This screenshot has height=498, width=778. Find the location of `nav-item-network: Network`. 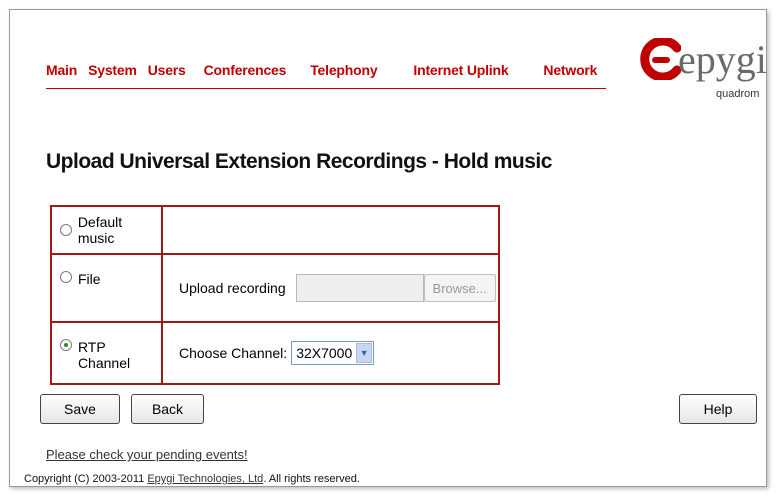

nav-item-network: Network is located at coordinates (570, 70).